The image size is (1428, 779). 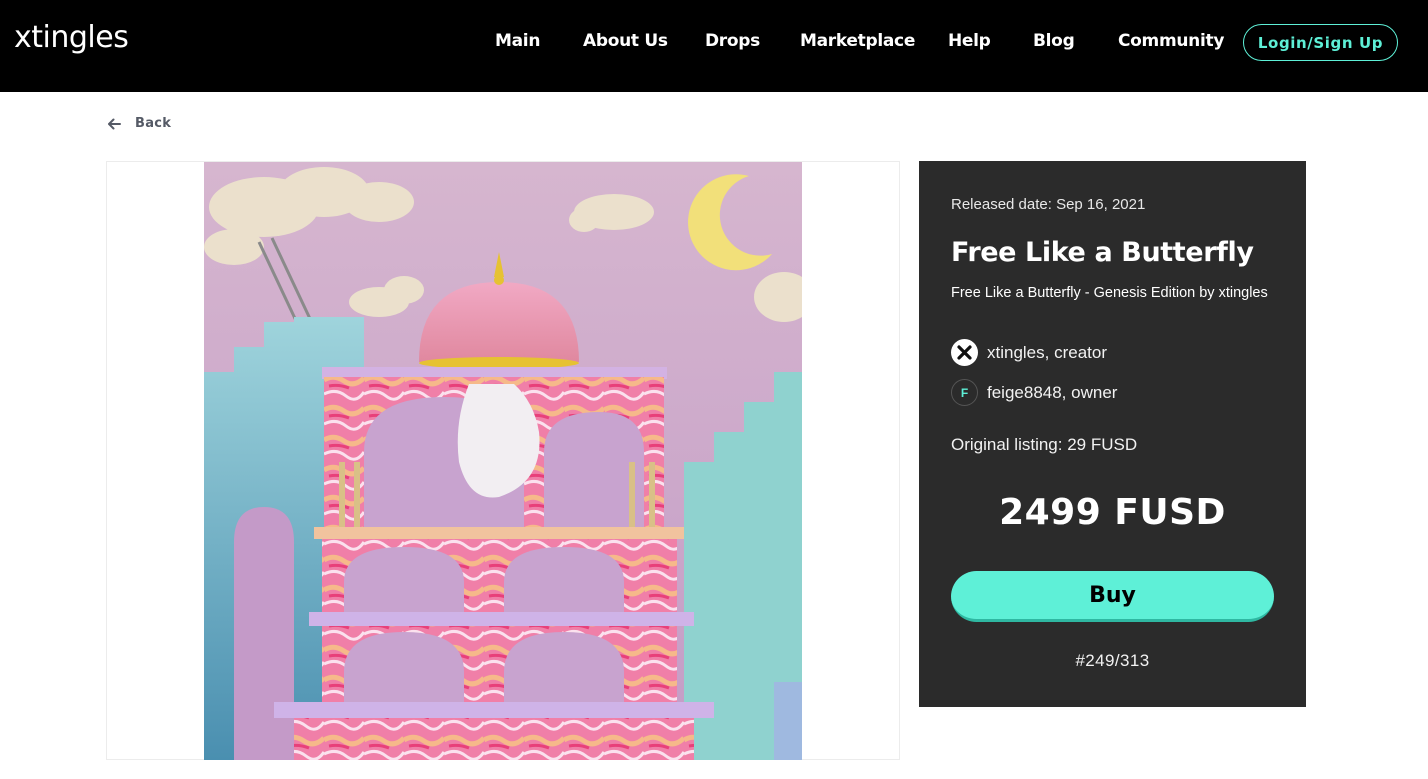 What do you see at coordinates (1052, 392) in the screenshot?
I see `owner-name: feige8848, owner` at bounding box center [1052, 392].